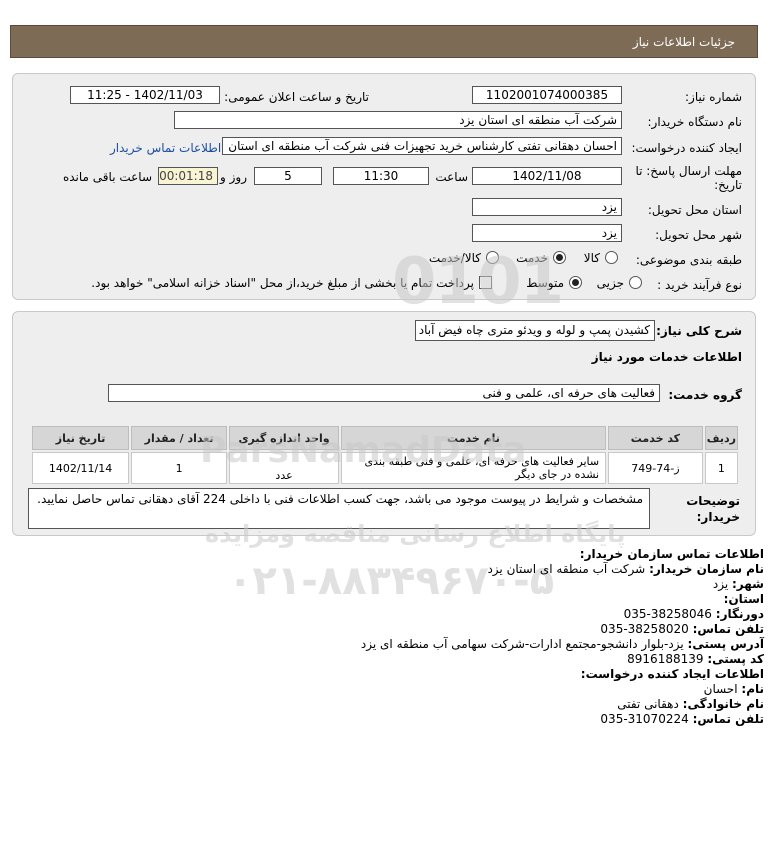  What do you see at coordinates (705, 395) in the screenshot?
I see `service-group-label: گروه خدمت:` at bounding box center [705, 395].